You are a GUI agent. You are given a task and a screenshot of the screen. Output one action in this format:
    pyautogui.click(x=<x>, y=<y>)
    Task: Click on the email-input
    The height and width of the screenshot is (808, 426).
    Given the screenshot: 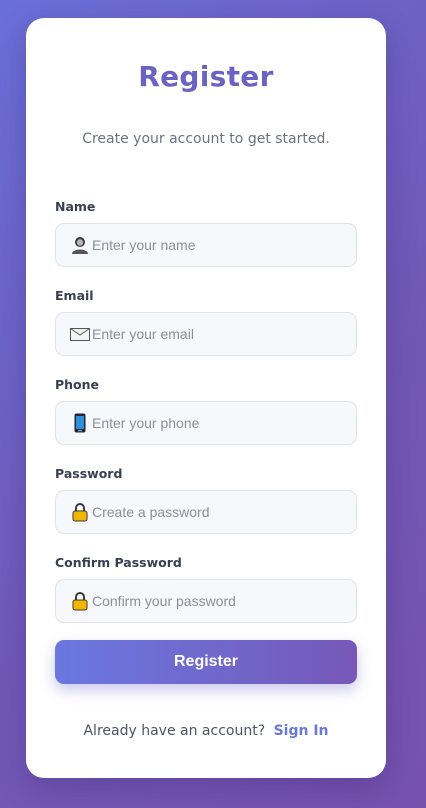 What is the action you would take?
    pyautogui.click(x=220, y=334)
    